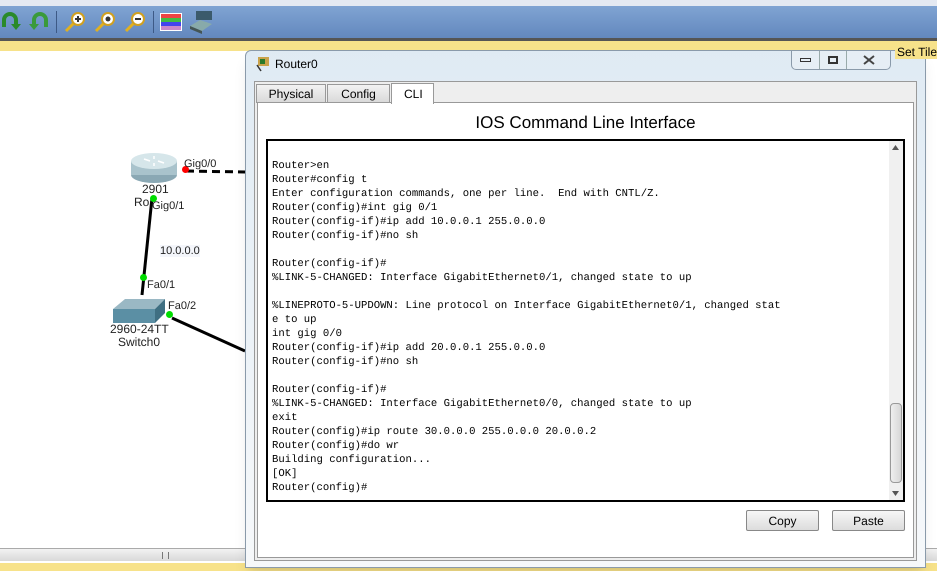 The image size is (937, 571). Describe the element at coordinates (182, 306) in the screenshot. I see `port-label: Fa0/2` at that location.